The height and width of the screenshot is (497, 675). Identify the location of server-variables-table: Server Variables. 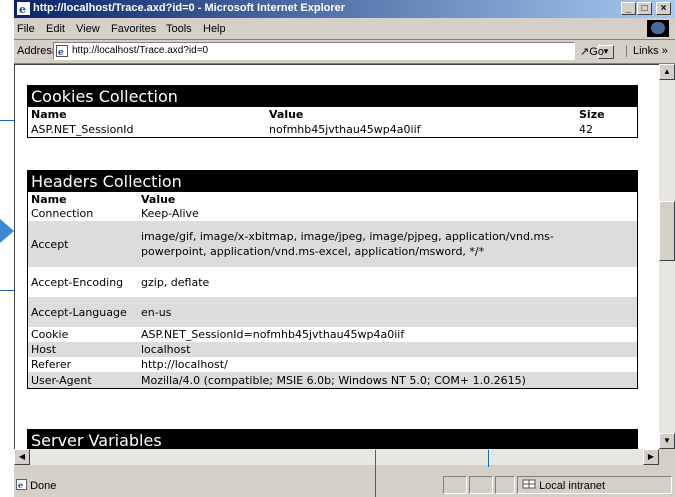
(332, 439).